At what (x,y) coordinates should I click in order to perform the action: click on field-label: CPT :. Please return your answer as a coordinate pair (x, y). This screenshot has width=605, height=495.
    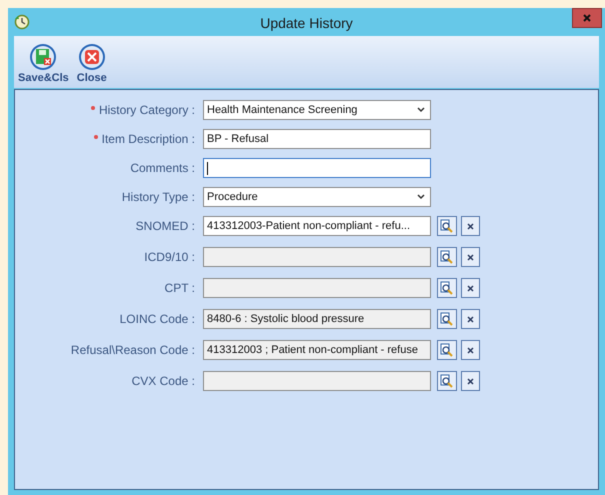
    Looking at the image, I should click on (179, 288).